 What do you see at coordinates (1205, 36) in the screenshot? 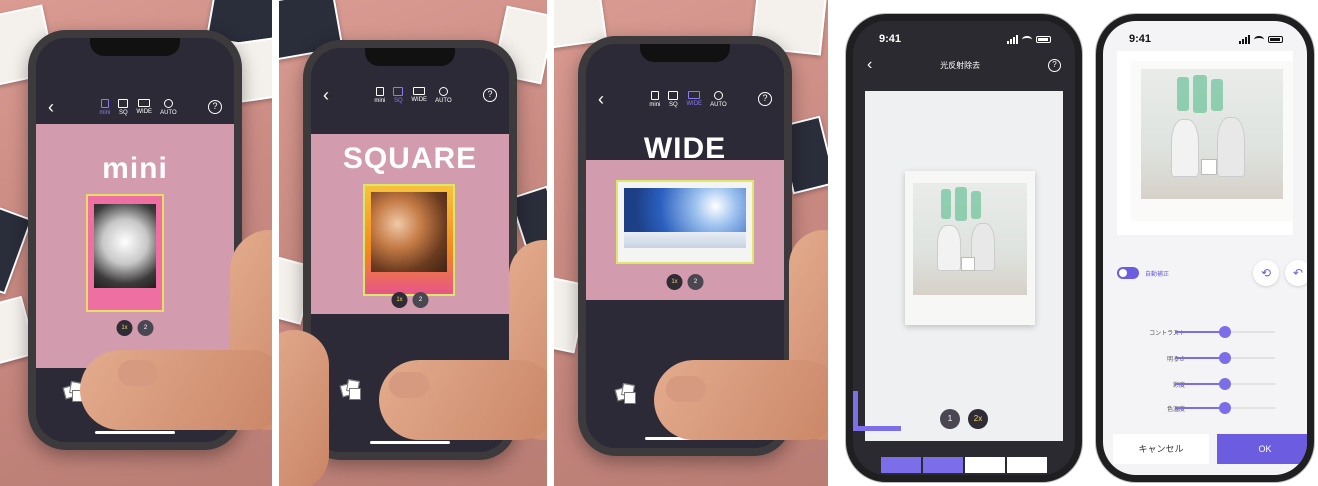
I see `status-bar: 9:41` at bounding box center [1205, 36].